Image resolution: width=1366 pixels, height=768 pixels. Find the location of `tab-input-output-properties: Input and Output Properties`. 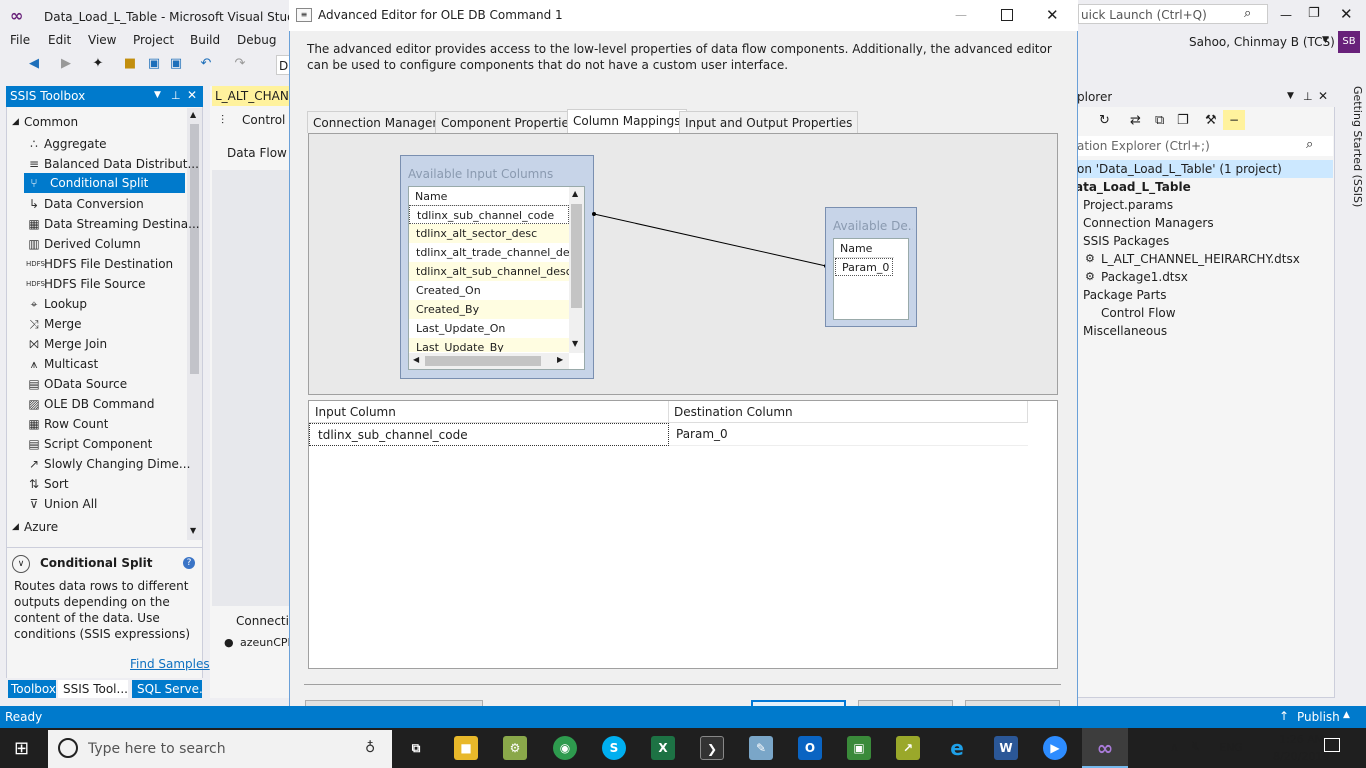

tab-input-output-properties: Input and Output Properties is located at coordinates (769, 122).